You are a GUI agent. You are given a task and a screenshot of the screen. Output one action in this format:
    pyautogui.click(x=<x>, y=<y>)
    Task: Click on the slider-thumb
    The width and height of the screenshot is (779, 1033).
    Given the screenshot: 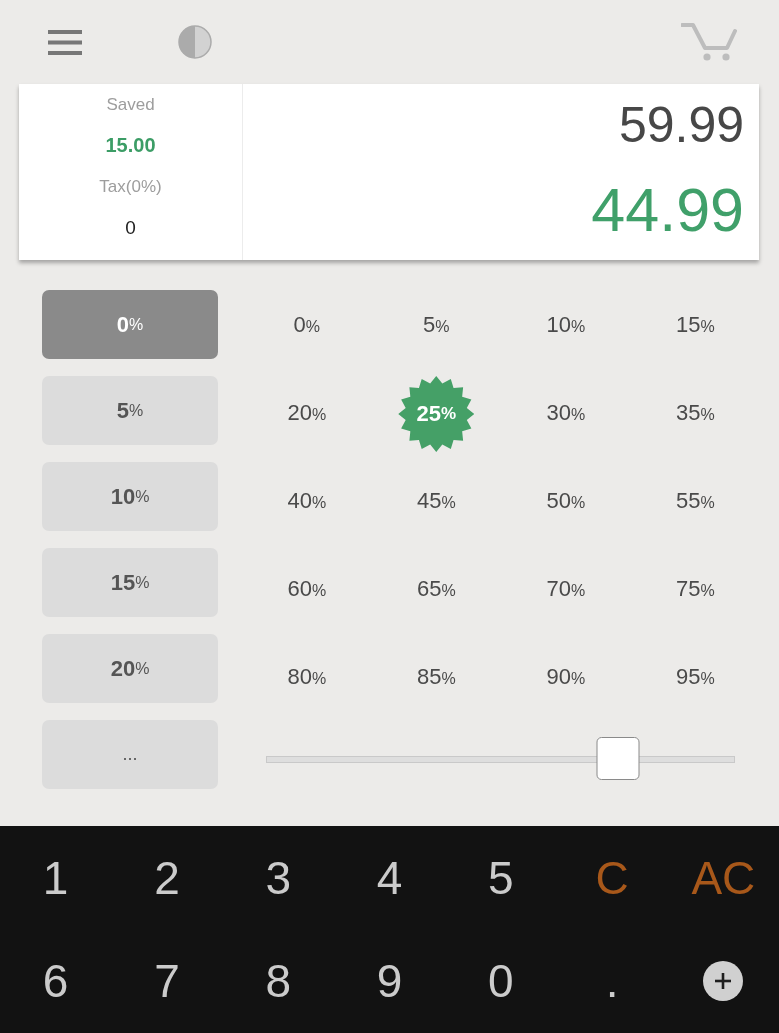 What is the action you would take?
    pyautogui.click(x=618, y=758)
    